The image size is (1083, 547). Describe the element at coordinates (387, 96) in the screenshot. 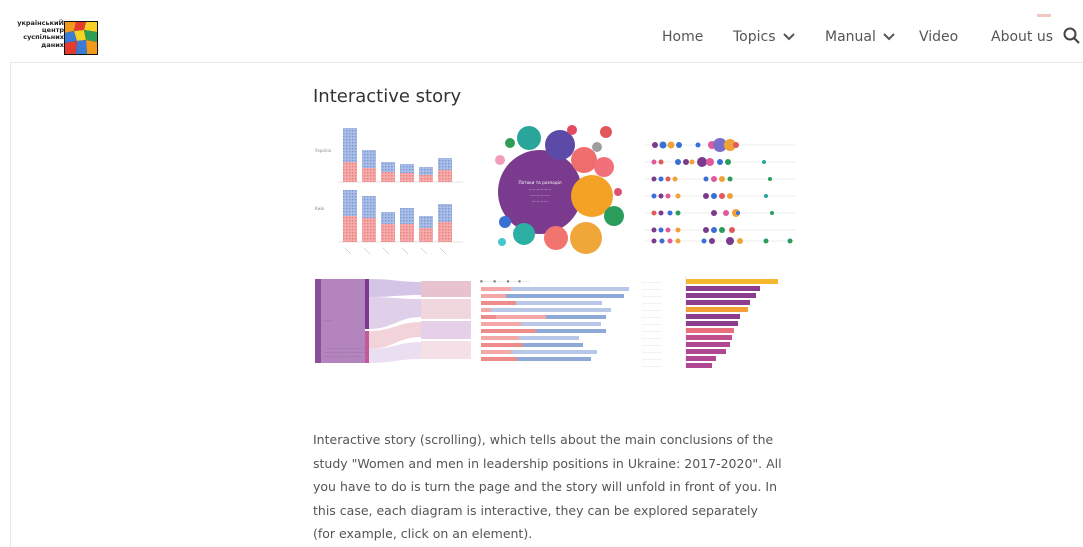

I see `page-title: Interactive story` at that location.